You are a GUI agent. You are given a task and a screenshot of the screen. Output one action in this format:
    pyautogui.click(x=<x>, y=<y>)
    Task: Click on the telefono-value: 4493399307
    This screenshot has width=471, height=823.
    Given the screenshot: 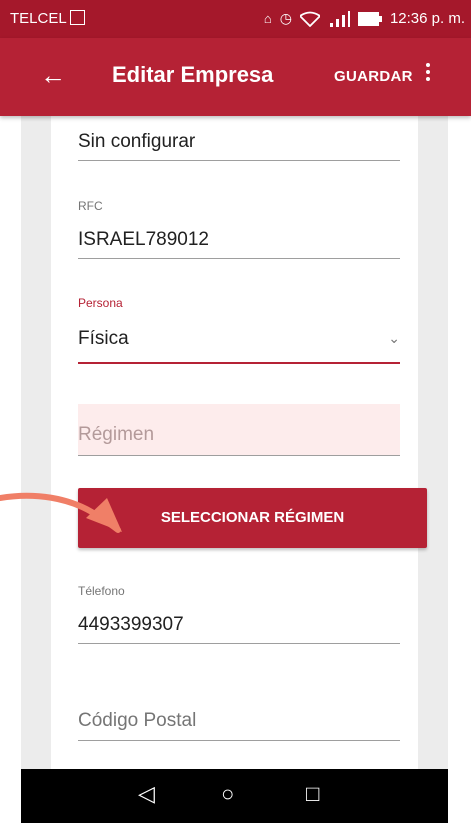 What is the action you would take?
    pyautogui.click(x=131, y=624)
    